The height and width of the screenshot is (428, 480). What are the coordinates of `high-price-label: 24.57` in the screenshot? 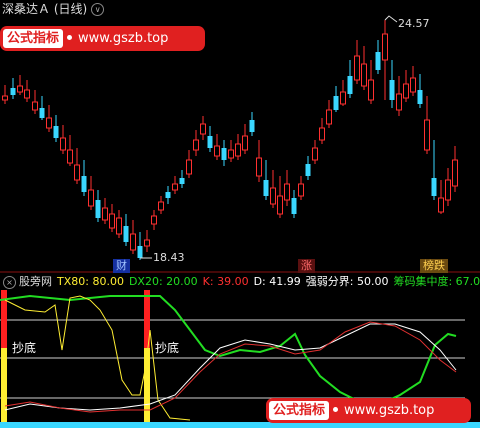 It's located at (414, 23).